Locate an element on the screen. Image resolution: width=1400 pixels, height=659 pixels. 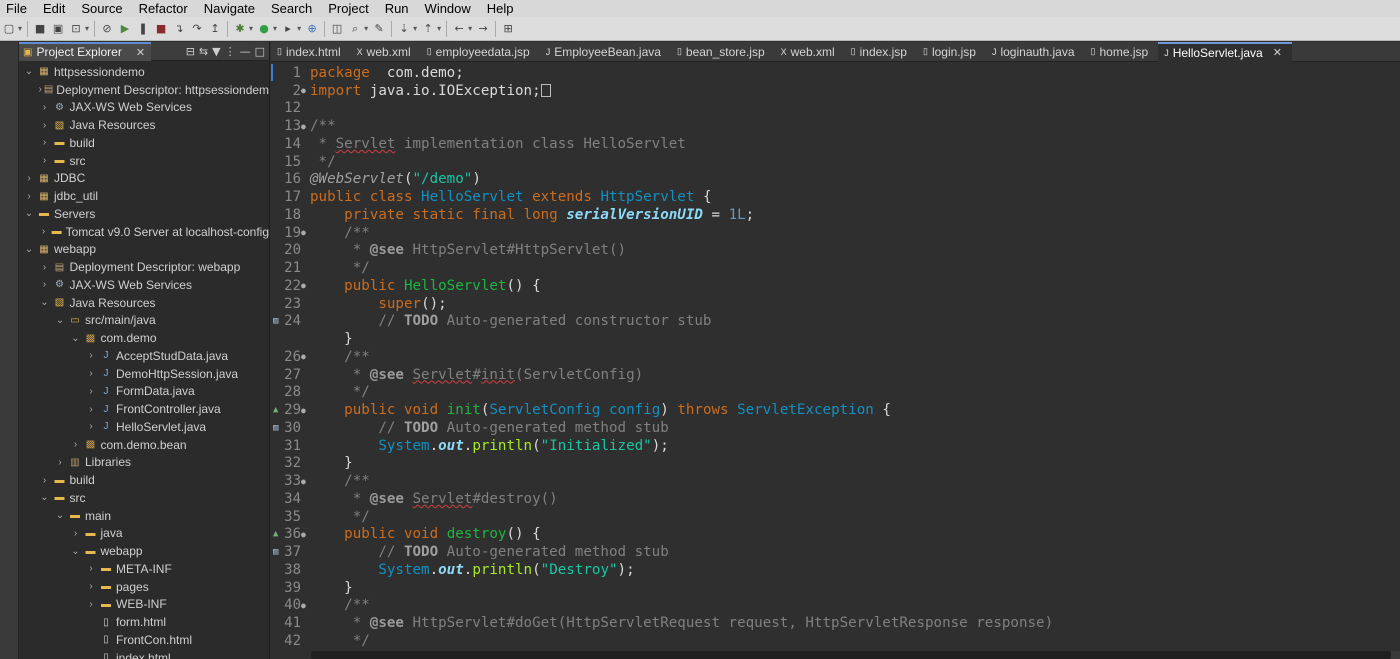
back-icon: ← is located at coordinates (459, 29).